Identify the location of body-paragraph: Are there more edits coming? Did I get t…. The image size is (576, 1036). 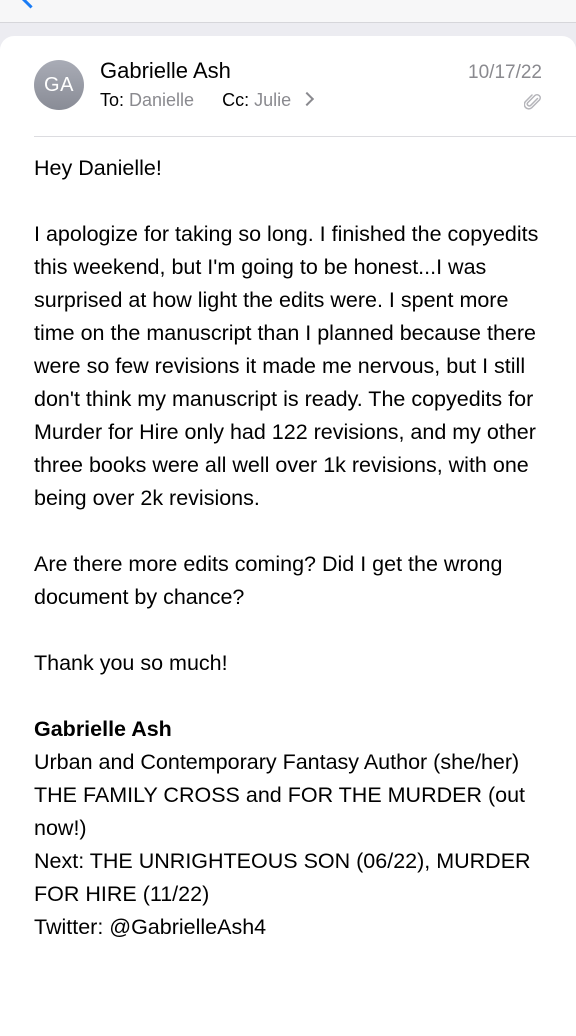
(268, 580).